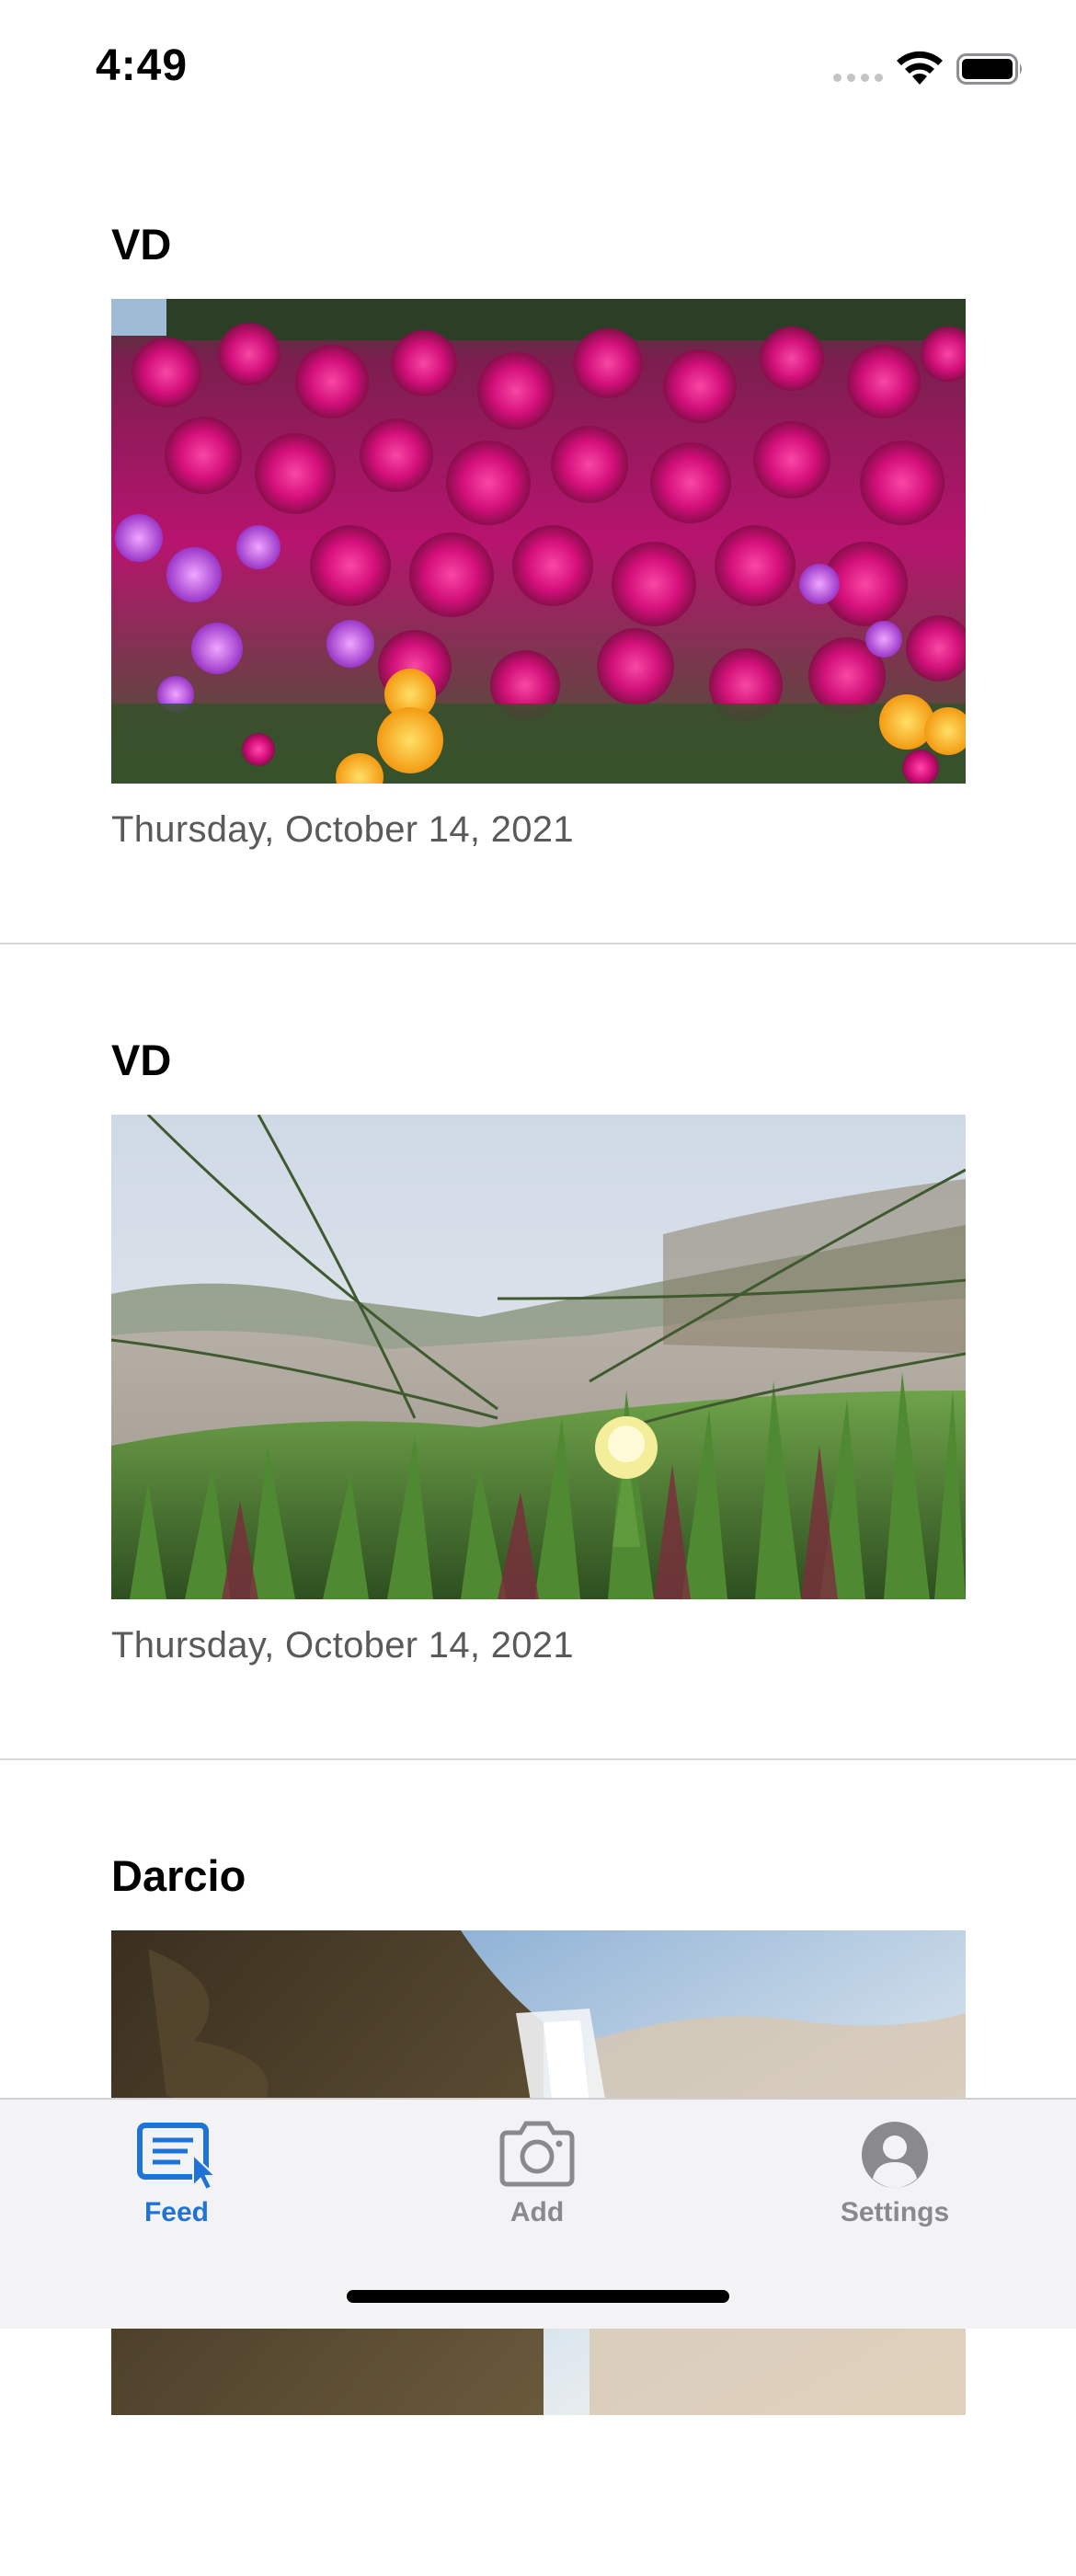  I want to click on tab-settings: Settings, so click(895, 2178).